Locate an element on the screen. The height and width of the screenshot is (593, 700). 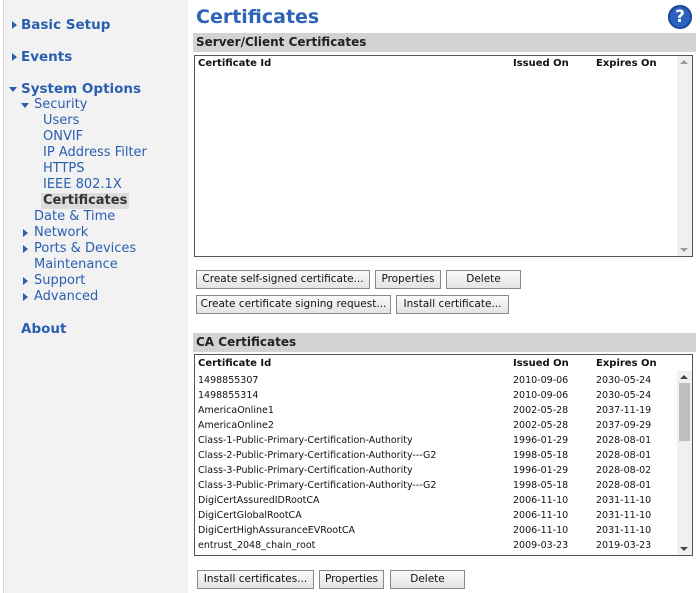
nav-basic-setup: Basic Setup is located at coordinates (65, 25).